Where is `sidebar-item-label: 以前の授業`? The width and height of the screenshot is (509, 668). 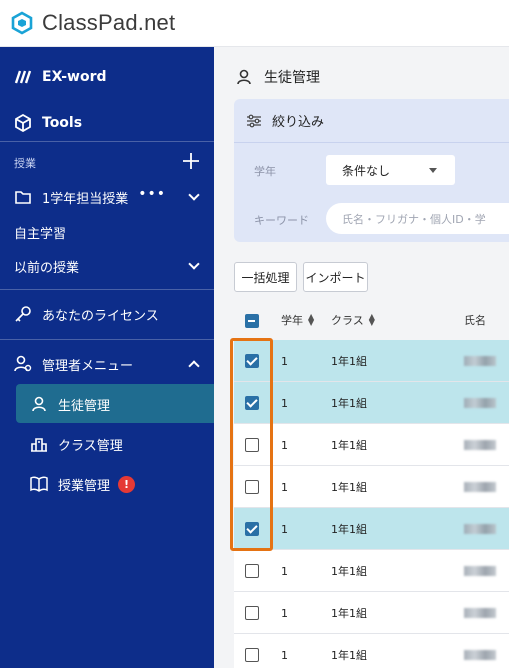
sidebar-item-label: 以前の授業 is located at coordinates (47, 268).